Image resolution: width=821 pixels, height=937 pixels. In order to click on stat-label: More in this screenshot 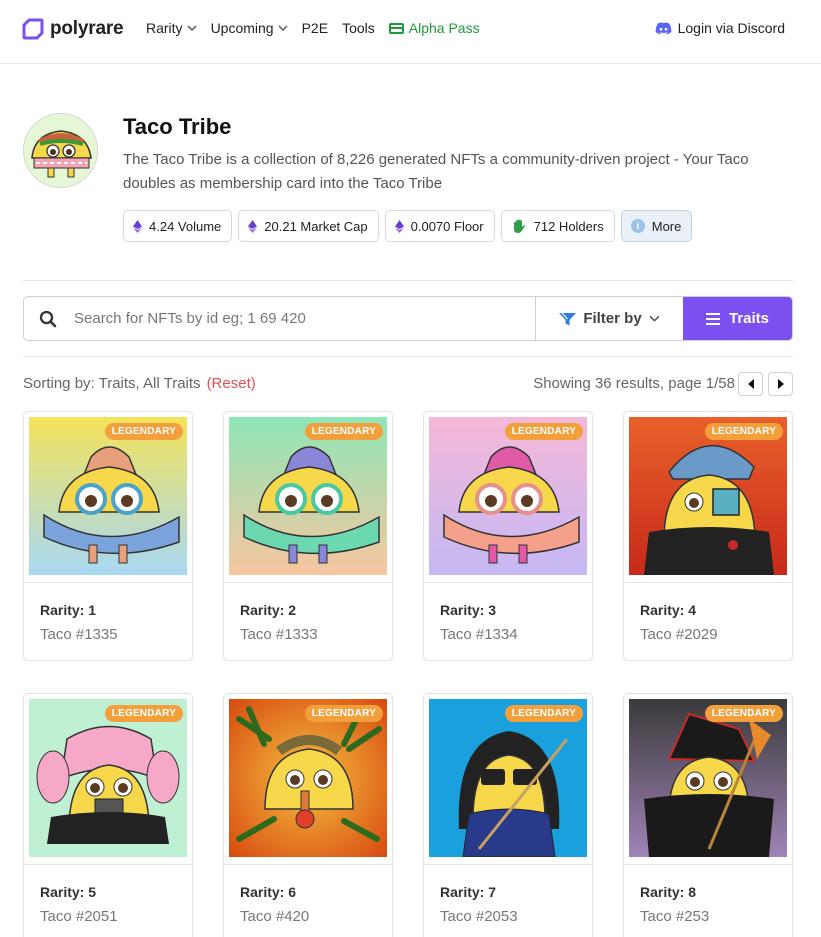, I will do `click(666, 226)`.